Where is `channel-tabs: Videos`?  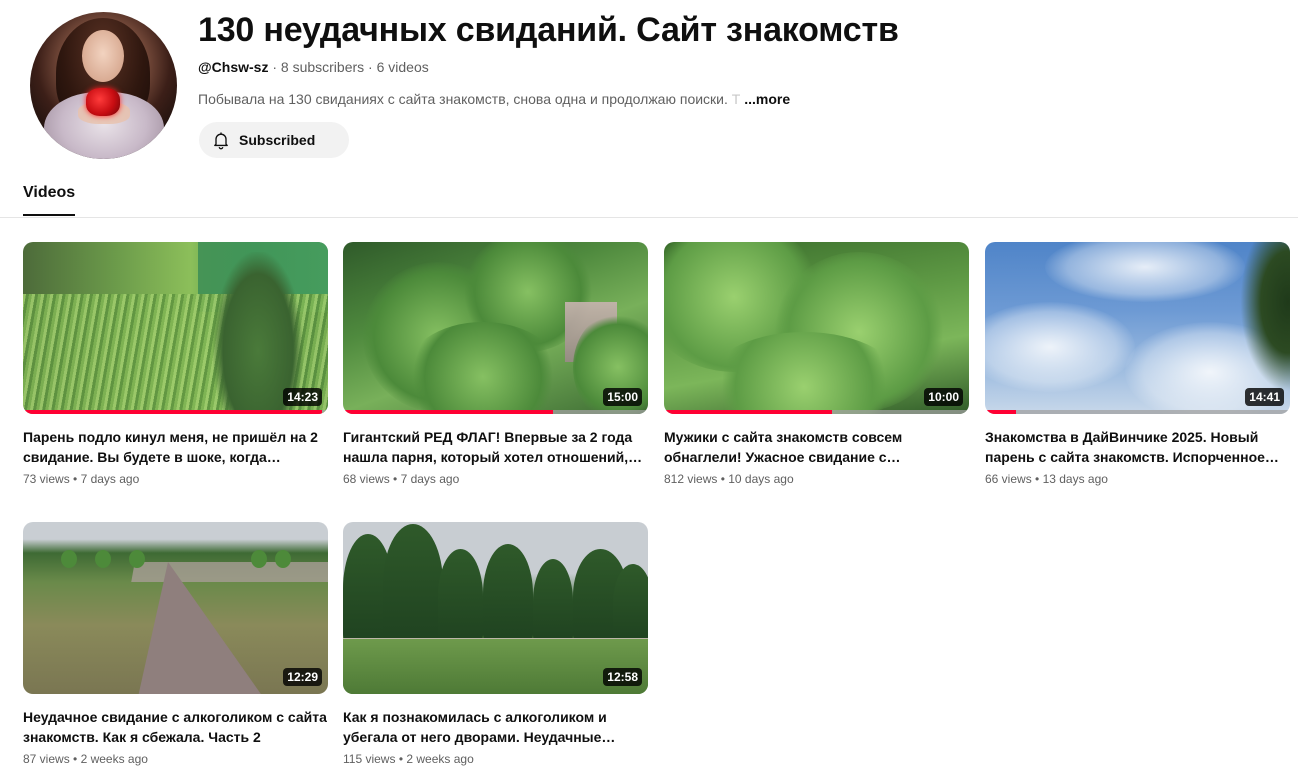 channel-tabs: Videos is located at coordinates (649, 197).